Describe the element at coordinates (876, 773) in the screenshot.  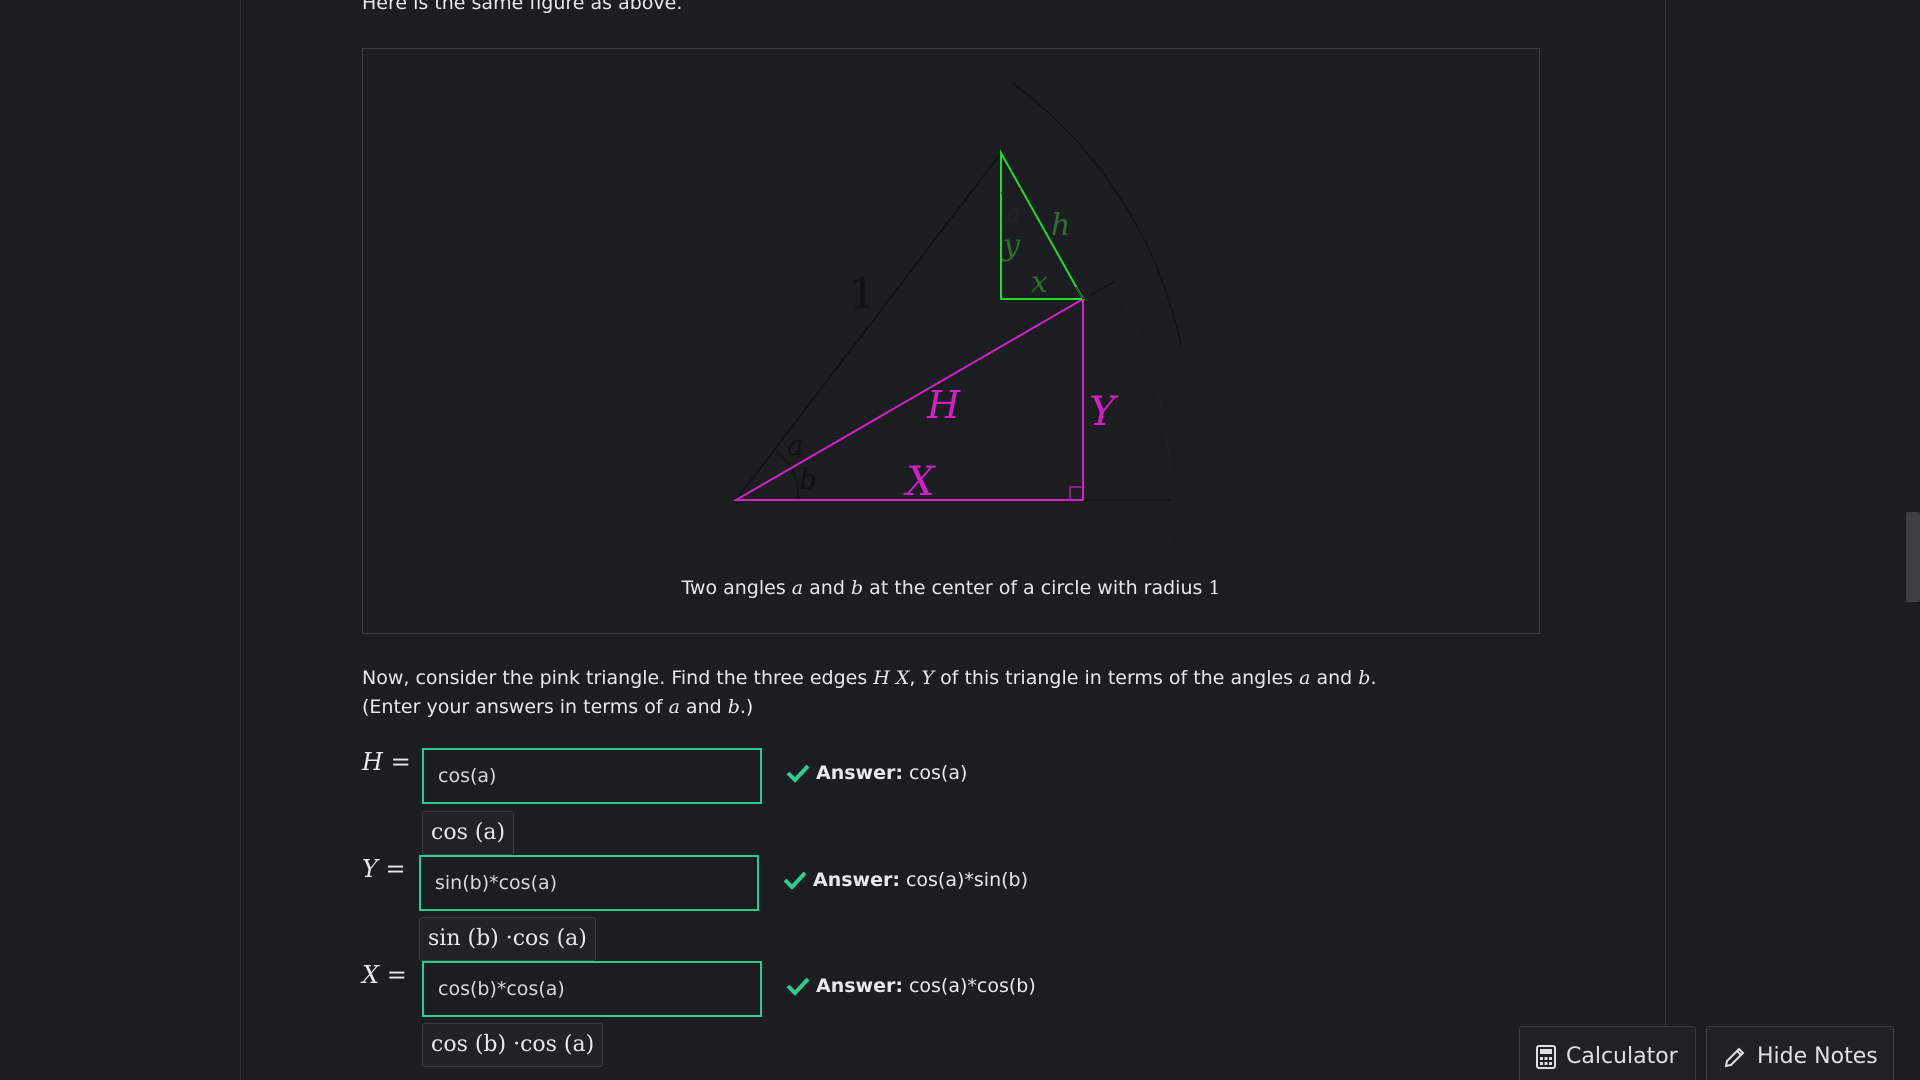
I see `h-answer: Answer: cos(a)` at that location.